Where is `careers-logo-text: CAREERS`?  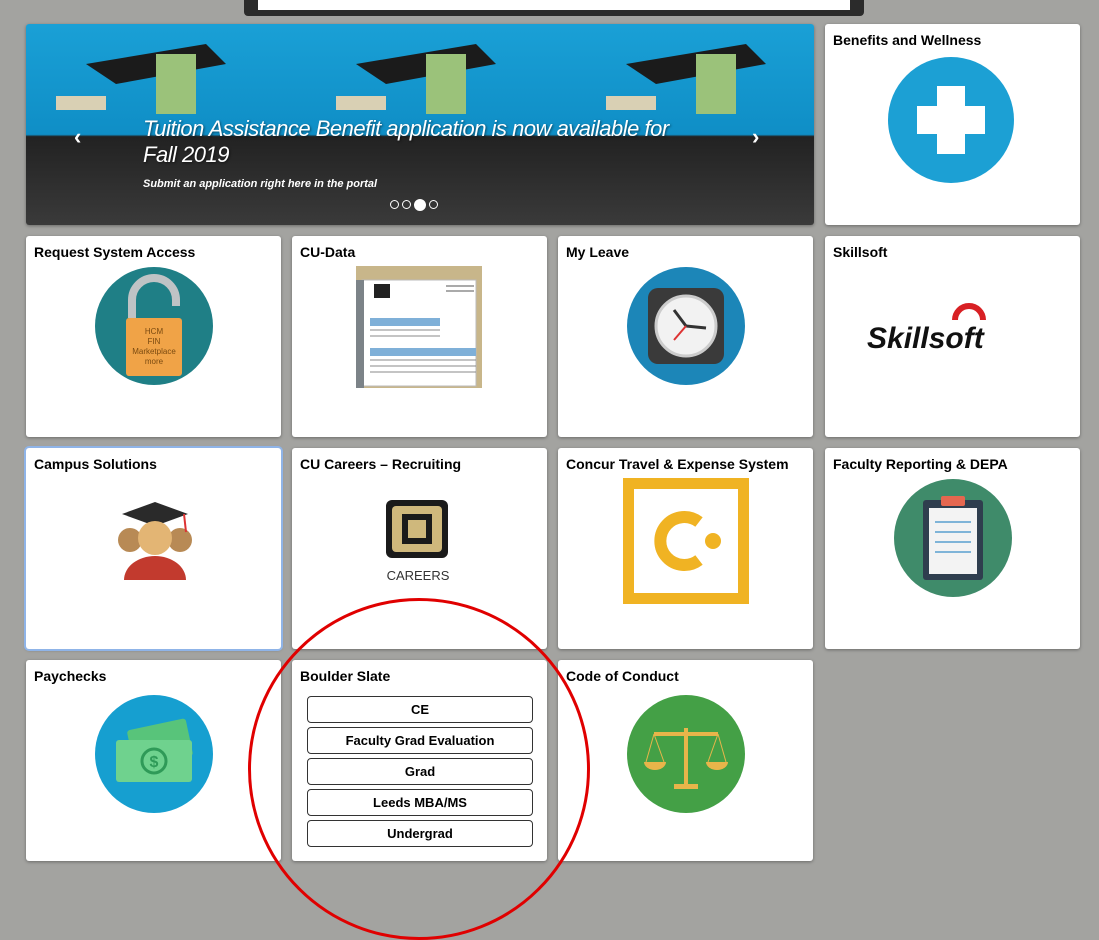 careers-logo-text: CAREERS is located at coordinates (418, 575).